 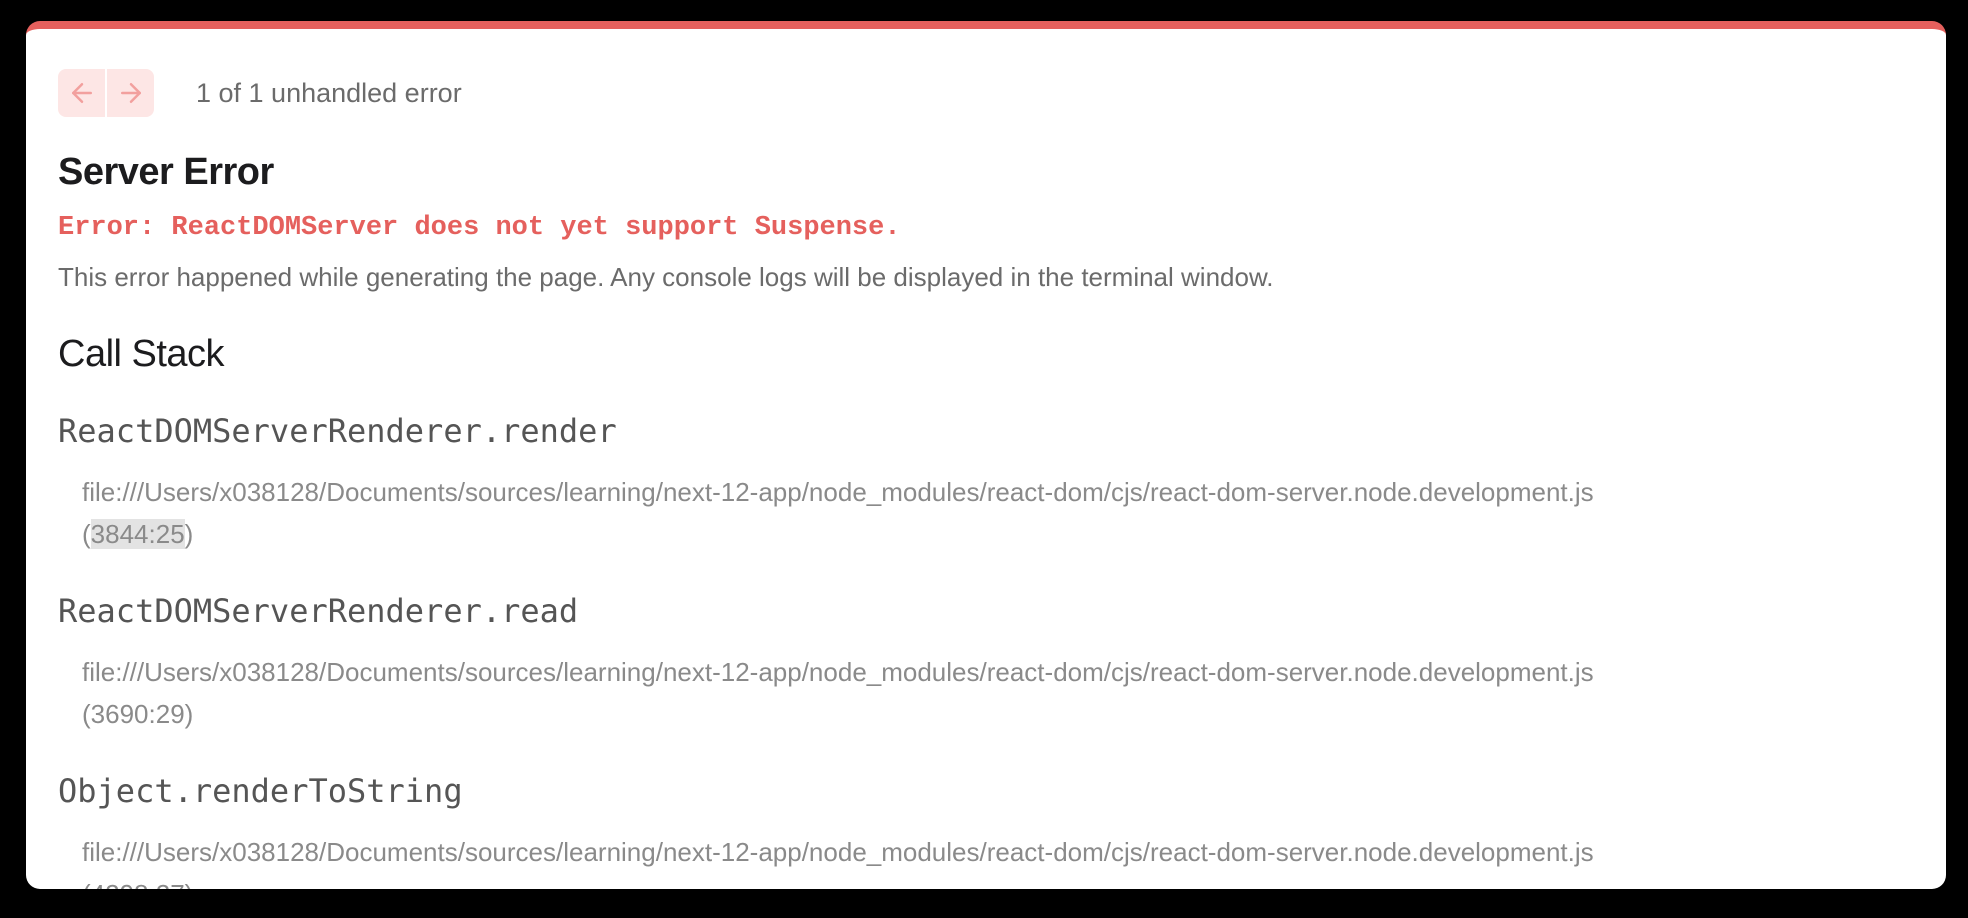 I want to click on arrow-right-icon, so click(x=130, y=93).